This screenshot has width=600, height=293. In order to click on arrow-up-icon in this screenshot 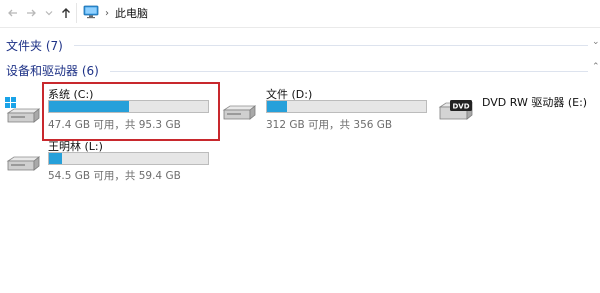, I will do `click(66, 13)`.